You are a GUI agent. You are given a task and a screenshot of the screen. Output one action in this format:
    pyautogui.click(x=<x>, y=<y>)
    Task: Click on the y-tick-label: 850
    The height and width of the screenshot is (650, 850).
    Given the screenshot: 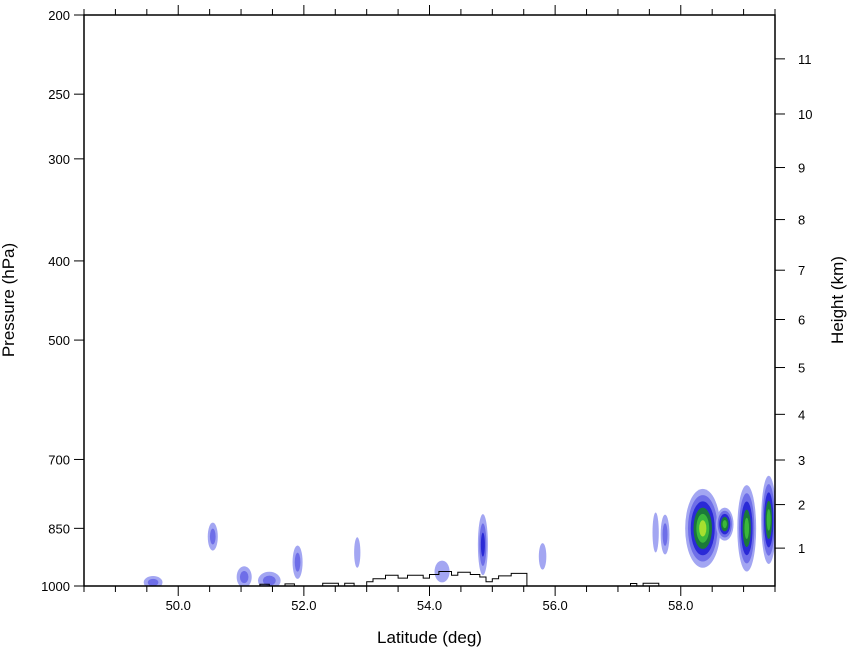 What is the action you would take?
    pyautogui.click(x=59, y=528)
    